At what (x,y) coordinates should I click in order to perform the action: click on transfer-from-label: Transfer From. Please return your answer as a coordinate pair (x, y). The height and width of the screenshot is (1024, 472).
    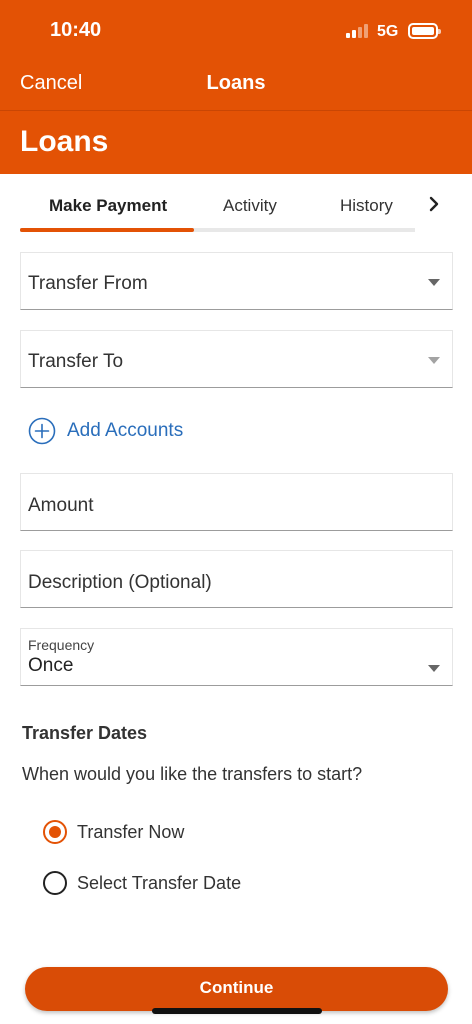
    Looking at the image, I should click on (88, 283).